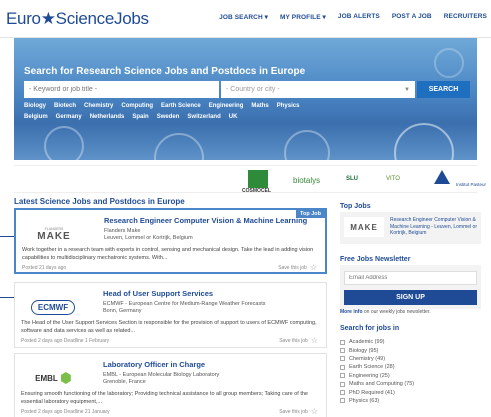 The width and height of the screenshot is (491, 417). Describe the element at coordinates (412, 17) in the screenshot. I see `nav-post-a-job: POST A JOB` at that location.